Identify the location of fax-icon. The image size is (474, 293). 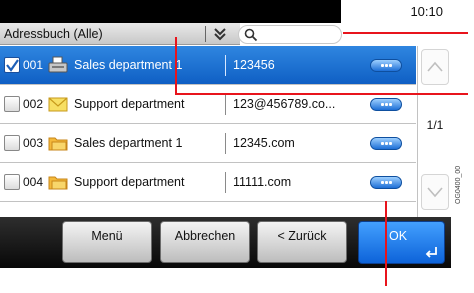
(58, 65).